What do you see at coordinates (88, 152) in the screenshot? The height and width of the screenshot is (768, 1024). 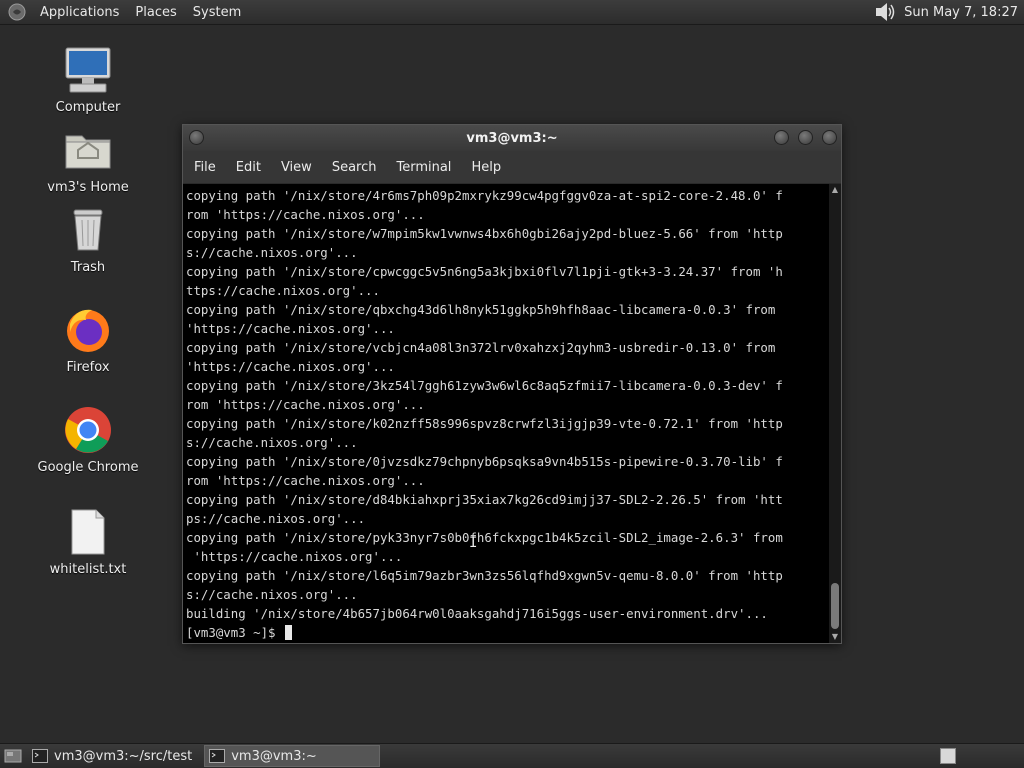 I see `home-folder-icon` at bounding box center [88, 152].